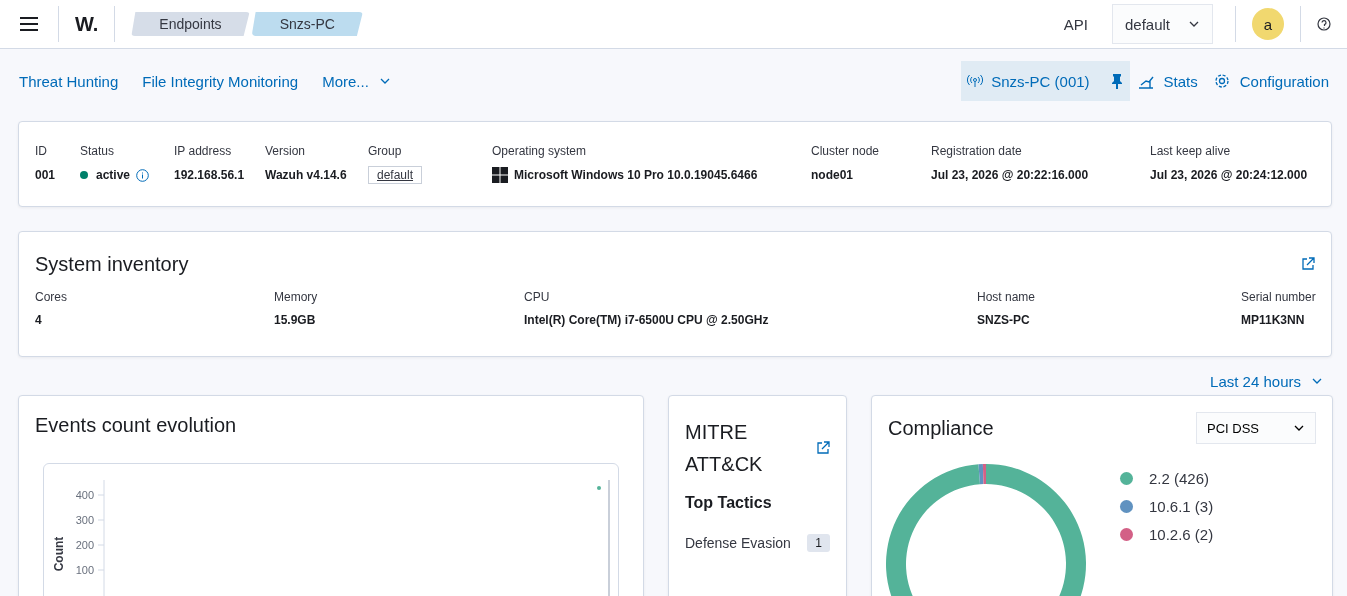  I want to click on logo: W., so click(87, 24).